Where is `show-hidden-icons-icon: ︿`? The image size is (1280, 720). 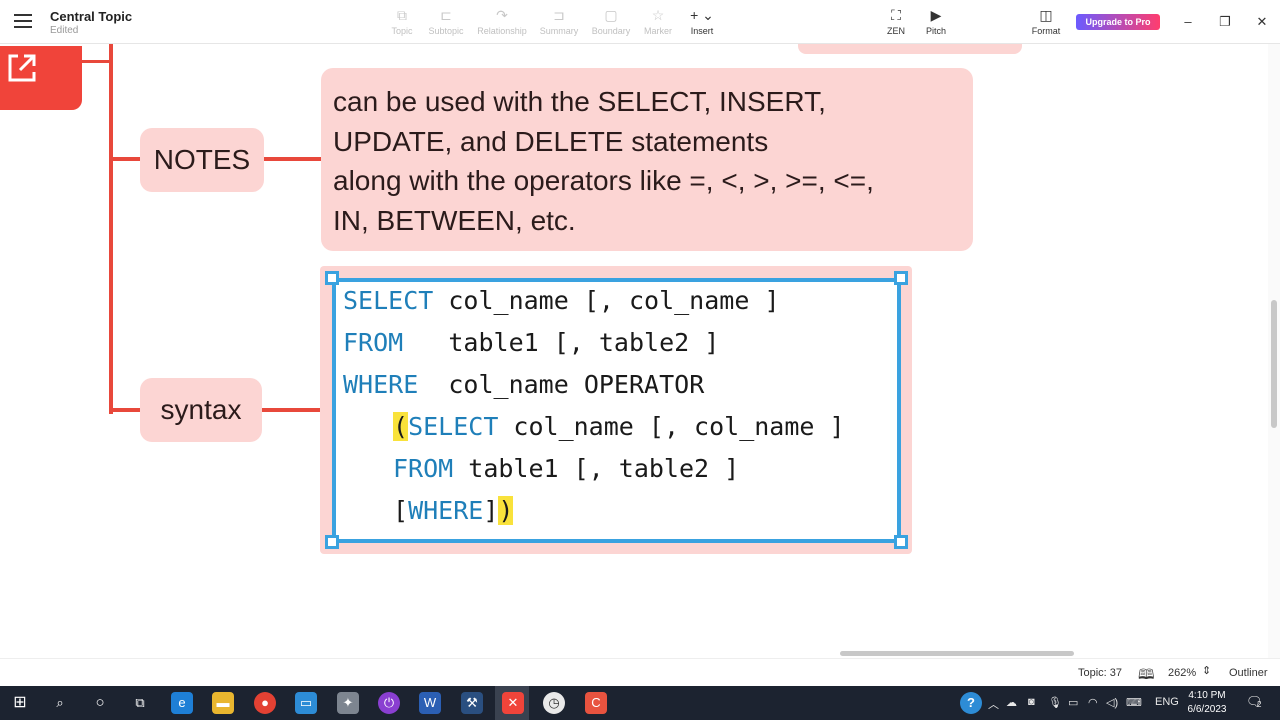
show-hidden-icons-icon: ︿ is located at coordinates (993, 704).